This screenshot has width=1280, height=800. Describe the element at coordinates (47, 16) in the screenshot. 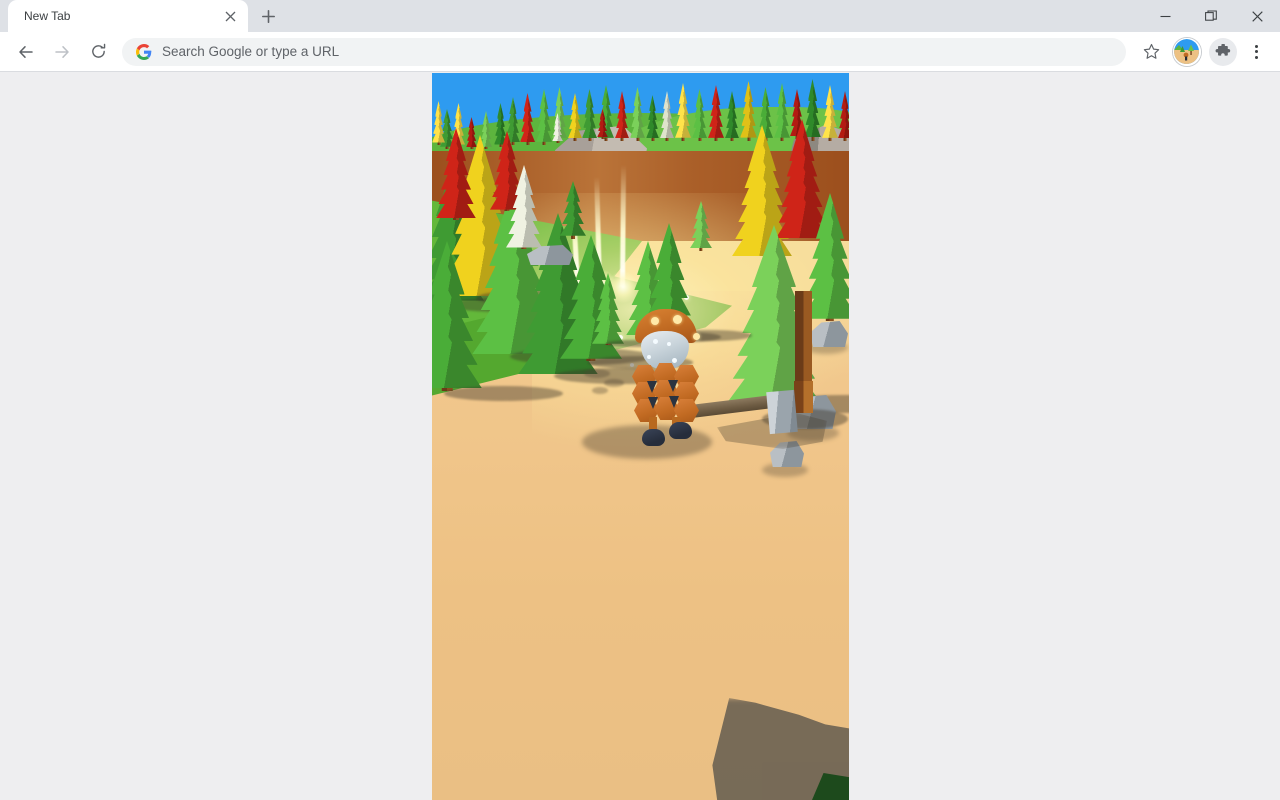

I see `tab-title: New Tab` at that location.